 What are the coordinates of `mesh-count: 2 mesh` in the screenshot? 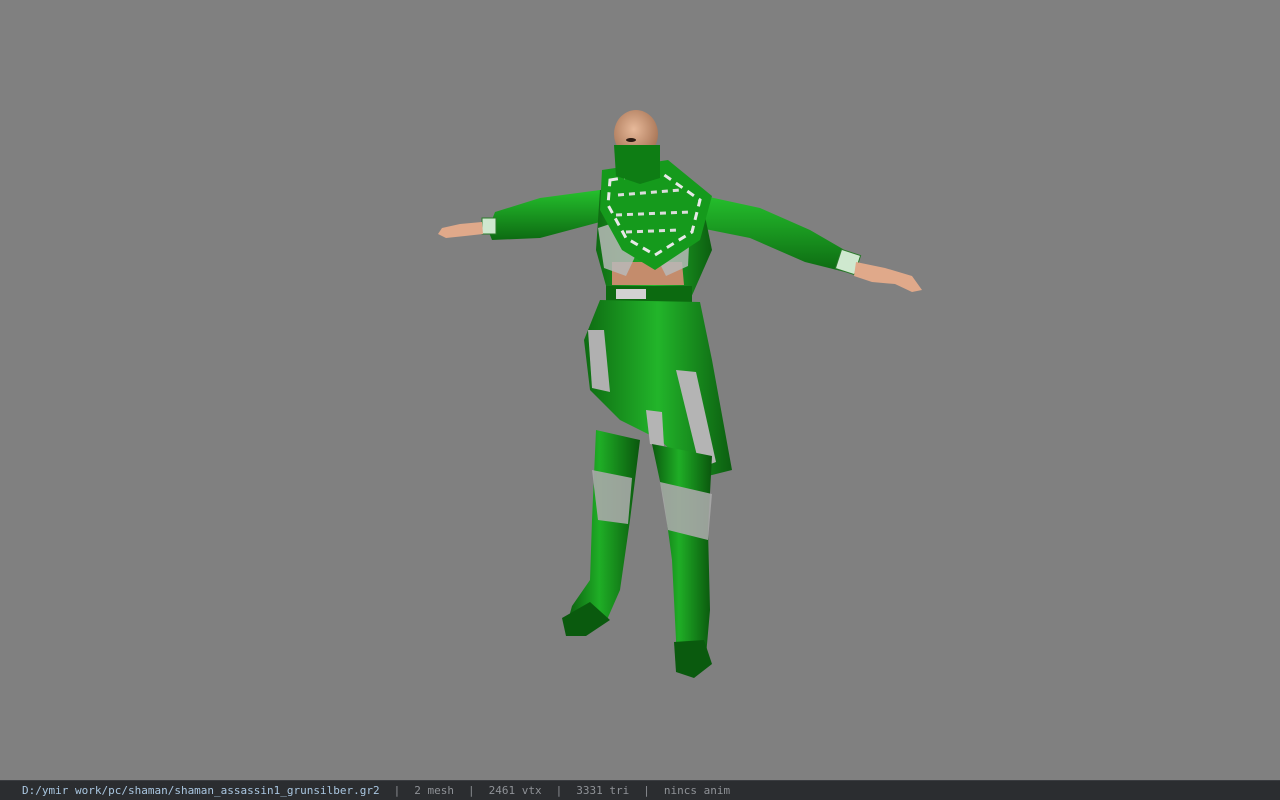 It's located at (434, 790).